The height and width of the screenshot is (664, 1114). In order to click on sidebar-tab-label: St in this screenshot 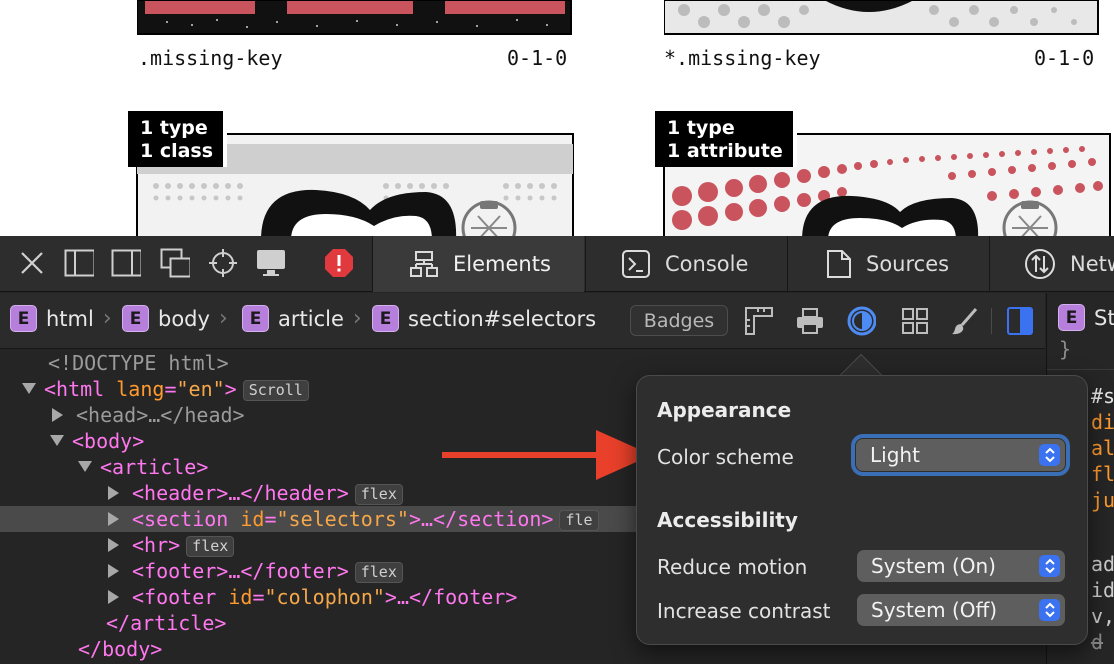, I will do `click(1104, 317)`.